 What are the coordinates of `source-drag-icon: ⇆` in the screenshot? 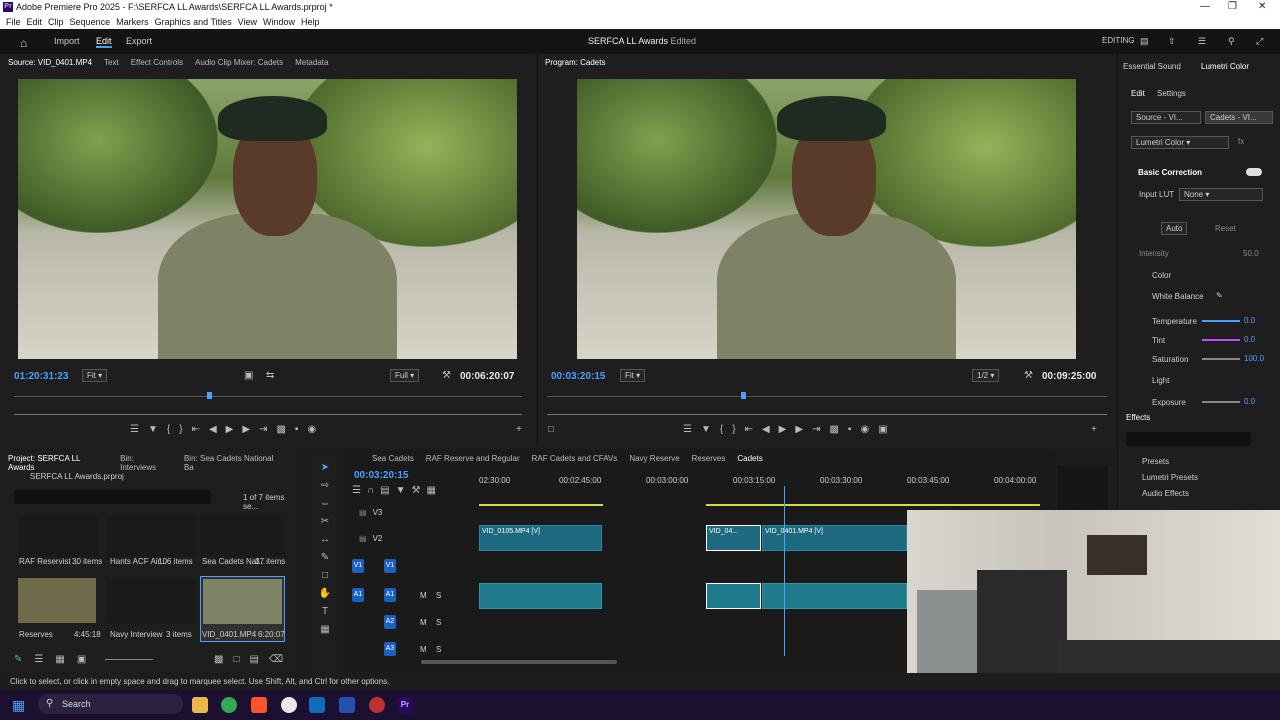 It's located at (270, 375).